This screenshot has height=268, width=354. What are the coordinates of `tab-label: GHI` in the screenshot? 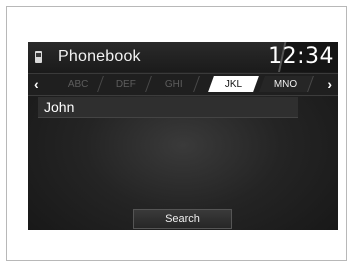 It's located at (174, 84).